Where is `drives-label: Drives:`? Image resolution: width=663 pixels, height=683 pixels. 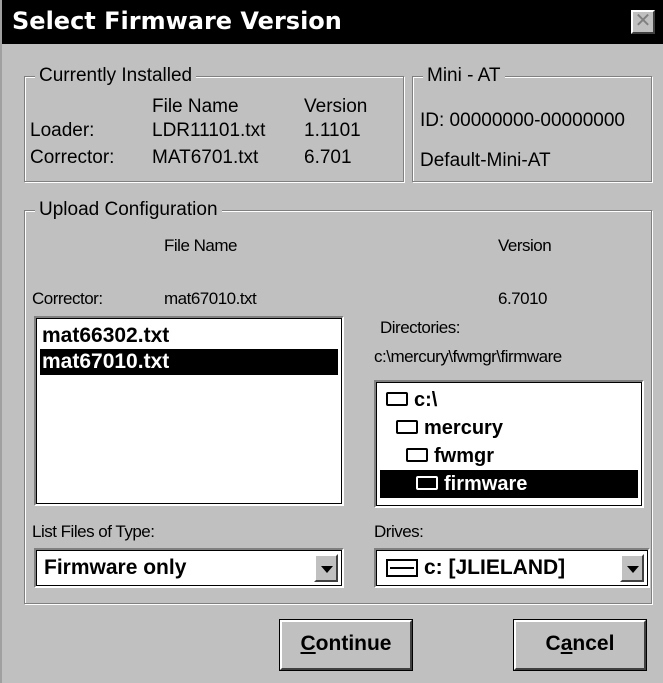
drives-label: Drives: is located at coordinates (399, 531).